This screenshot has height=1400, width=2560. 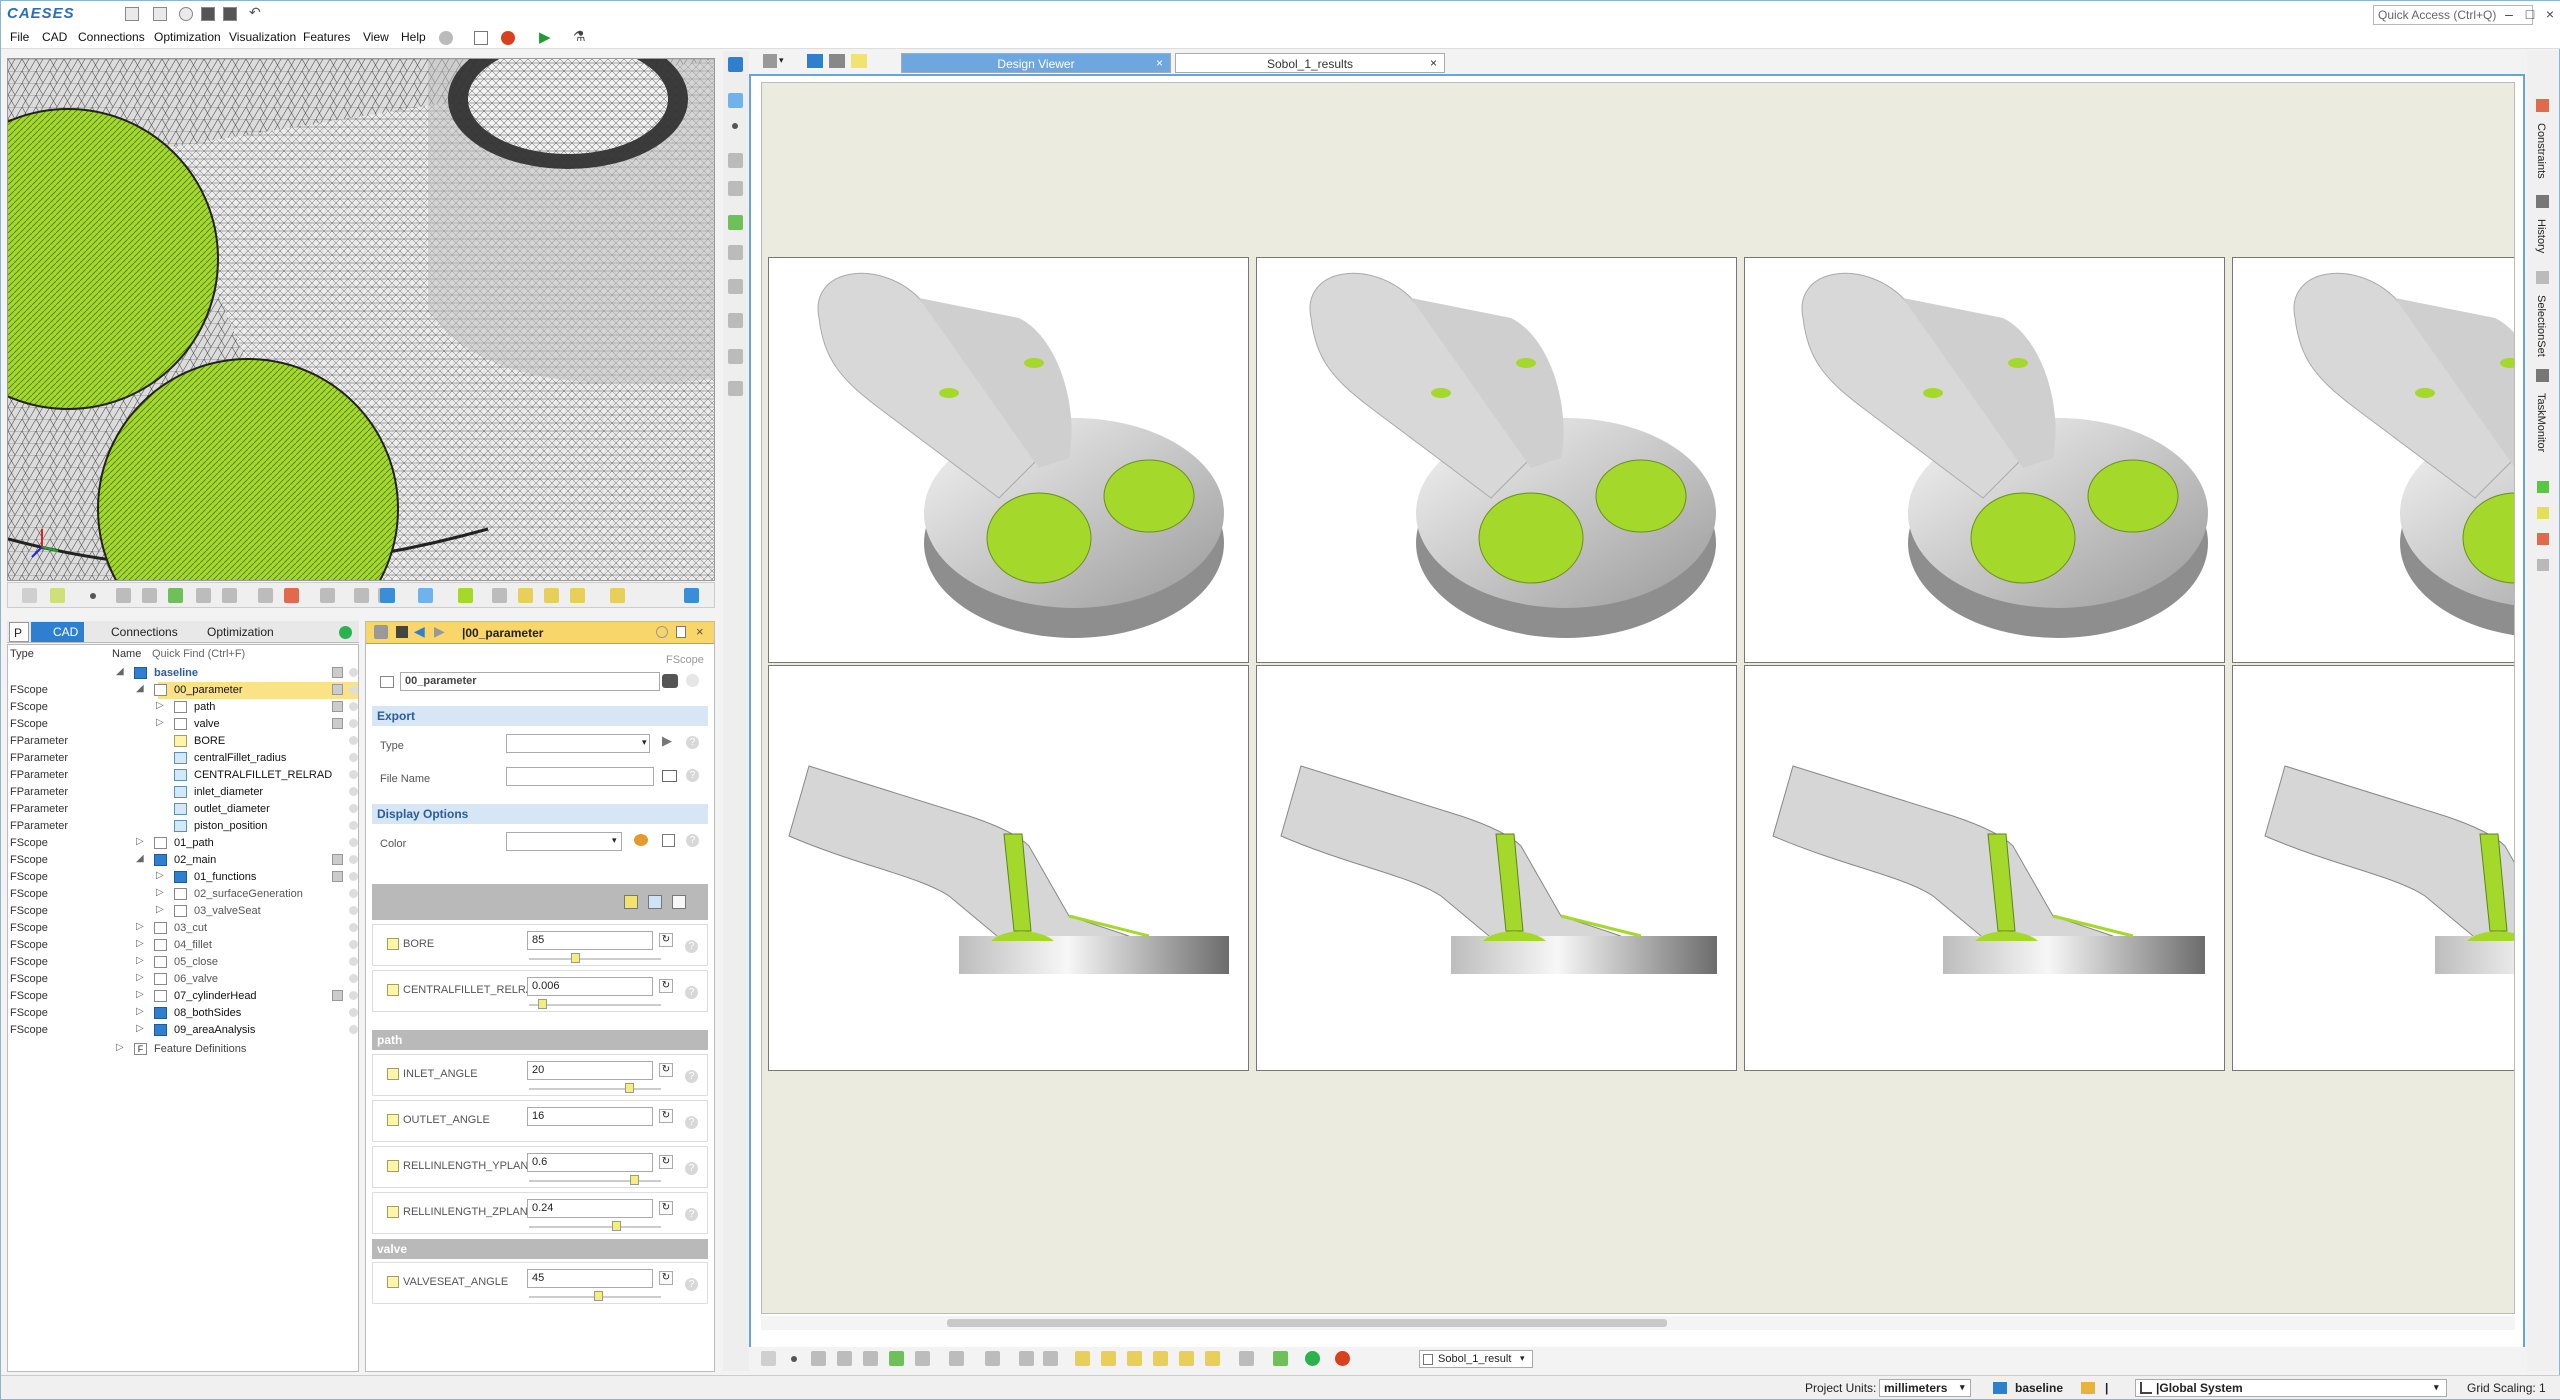 What do you see at coordinates (837, 61) in the screenshot?
I see `monitor-icon` at bounding box center [837, 61].